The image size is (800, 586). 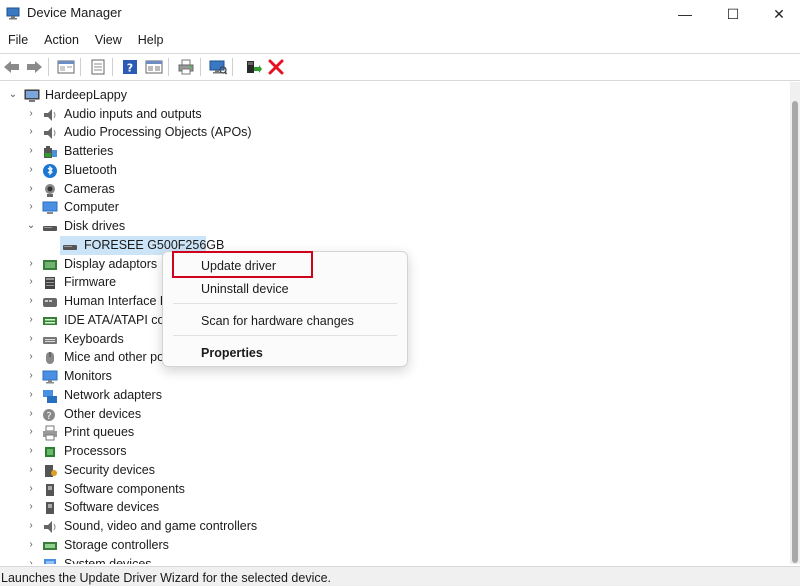 What do you see at coordinates (32, 95) in the screenshot?
I see `computer-root-icon` at bounding box center [32, 95].